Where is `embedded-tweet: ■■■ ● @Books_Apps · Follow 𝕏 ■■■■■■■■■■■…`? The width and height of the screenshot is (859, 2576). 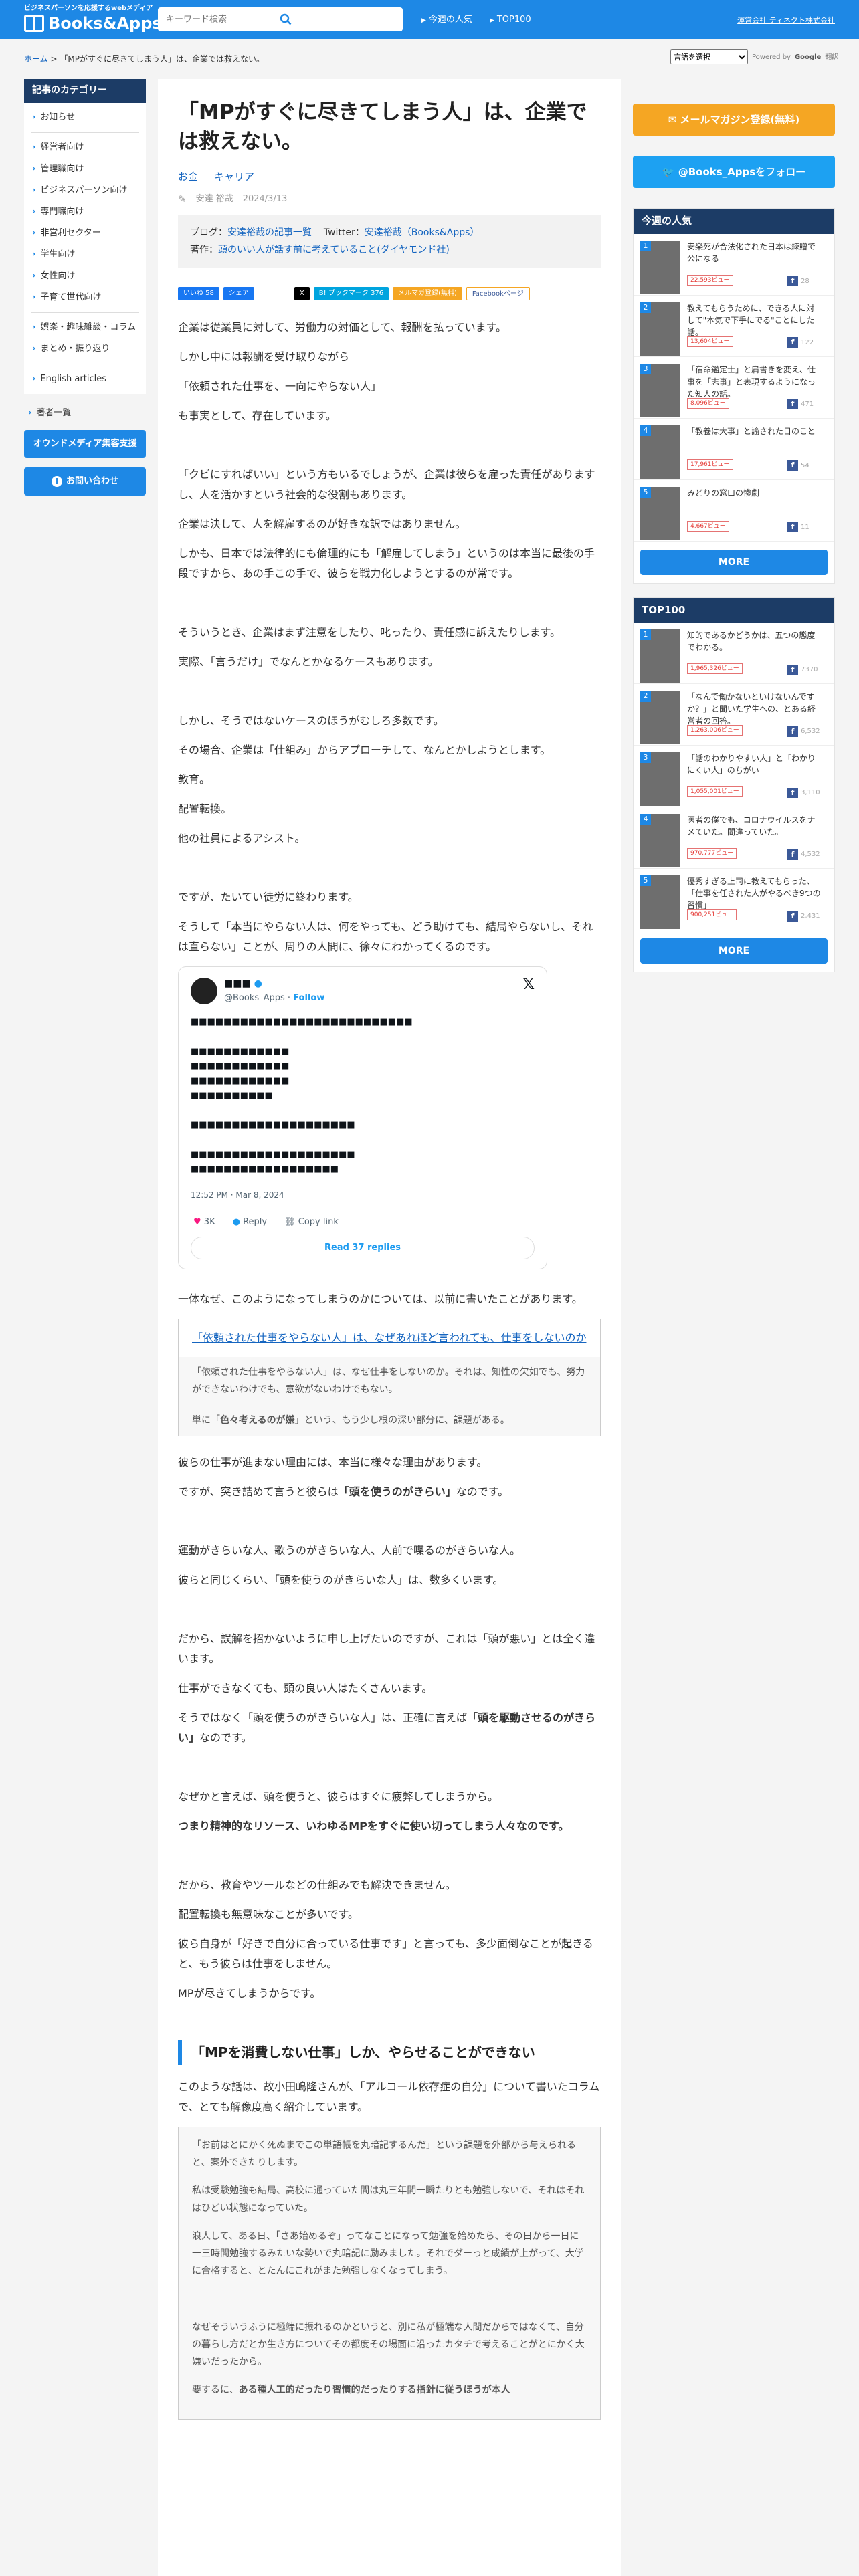
embedded-tweet: ■■■ ● @Books_Apps · Follow 𝕏 ■■■■■■■■■■■… is located at coordinates (362, 1117).